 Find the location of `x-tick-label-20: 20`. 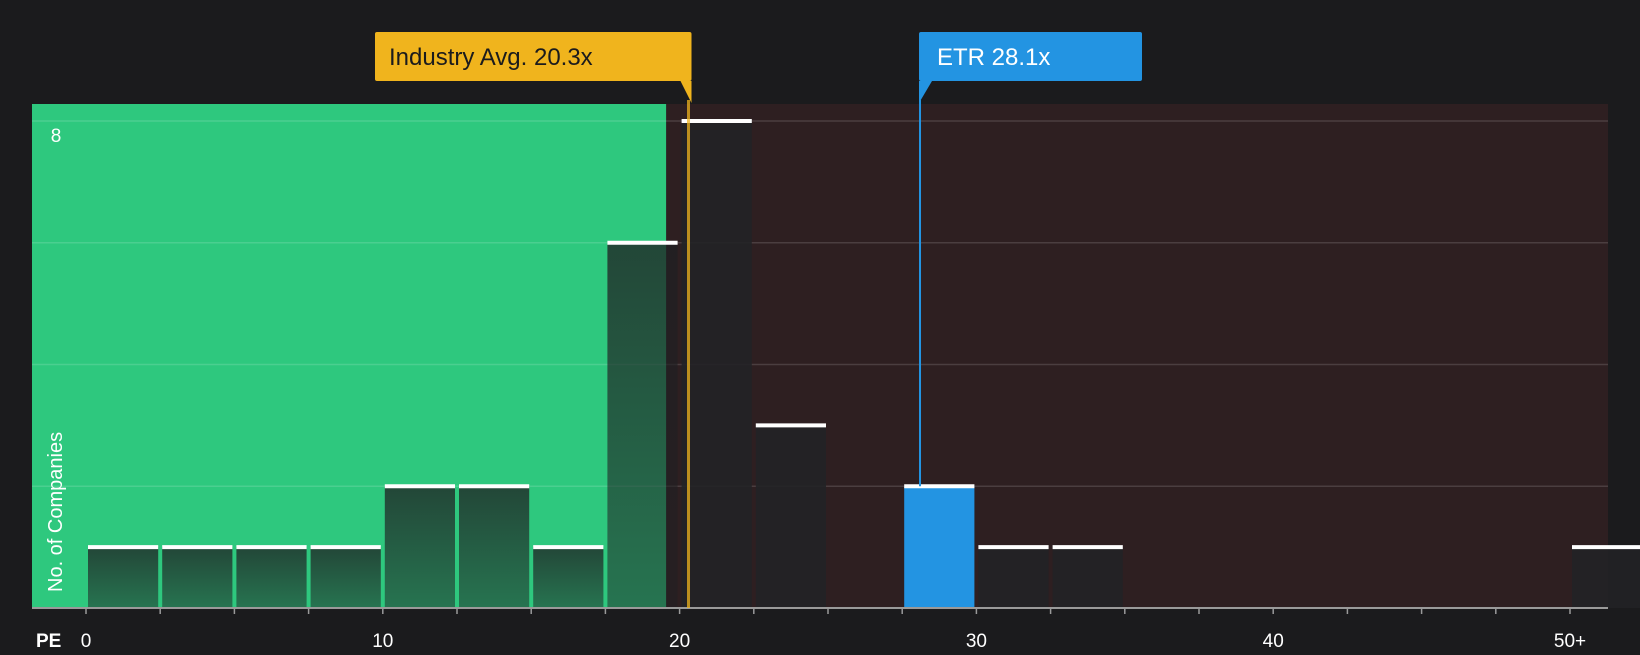

x-tick-label-20: 20 is located at coordinates (679, 640).